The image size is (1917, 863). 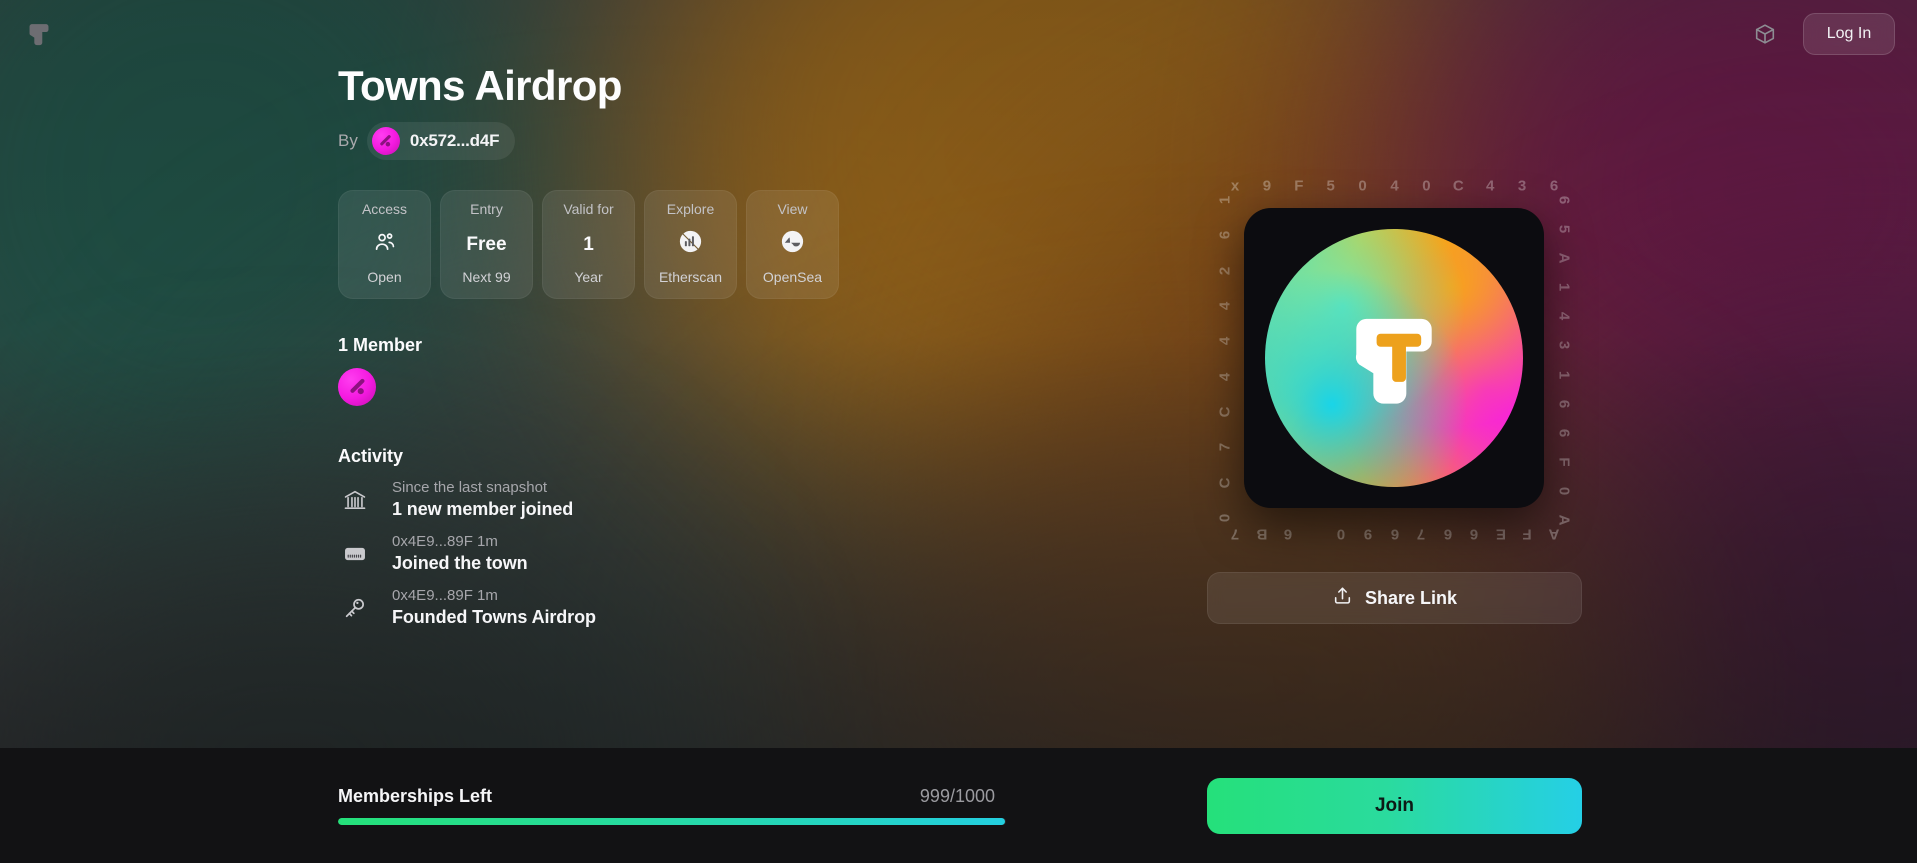 What do you see at coordinates (958, 34) in the screenshot?
I see `app-header: Log In` at bounding box center [958, 34].